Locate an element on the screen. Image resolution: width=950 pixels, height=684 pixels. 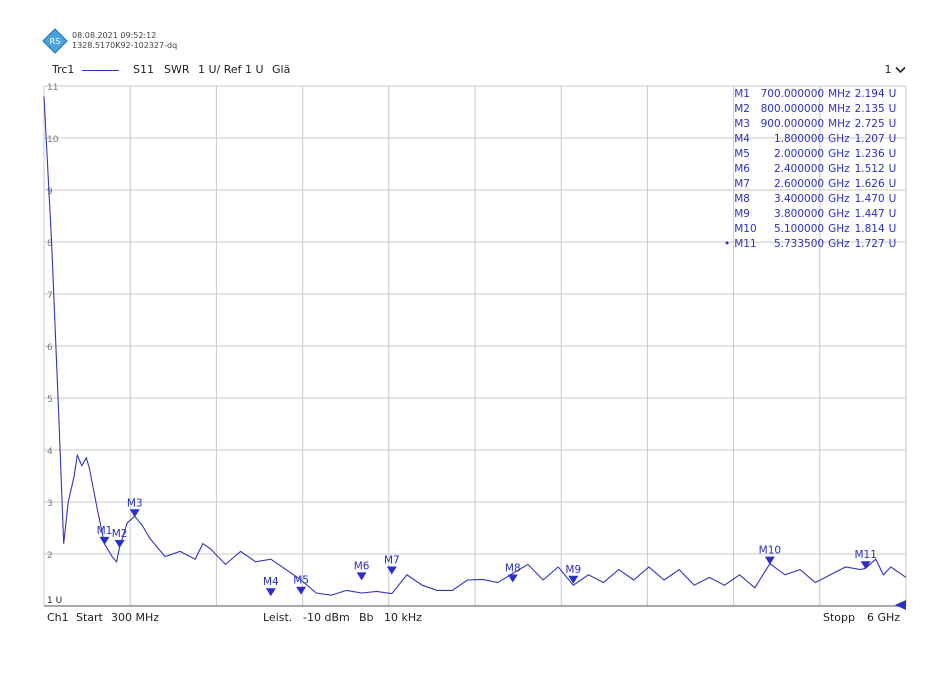
marker-swr: 1.512 is located at coordinates (869, 169).